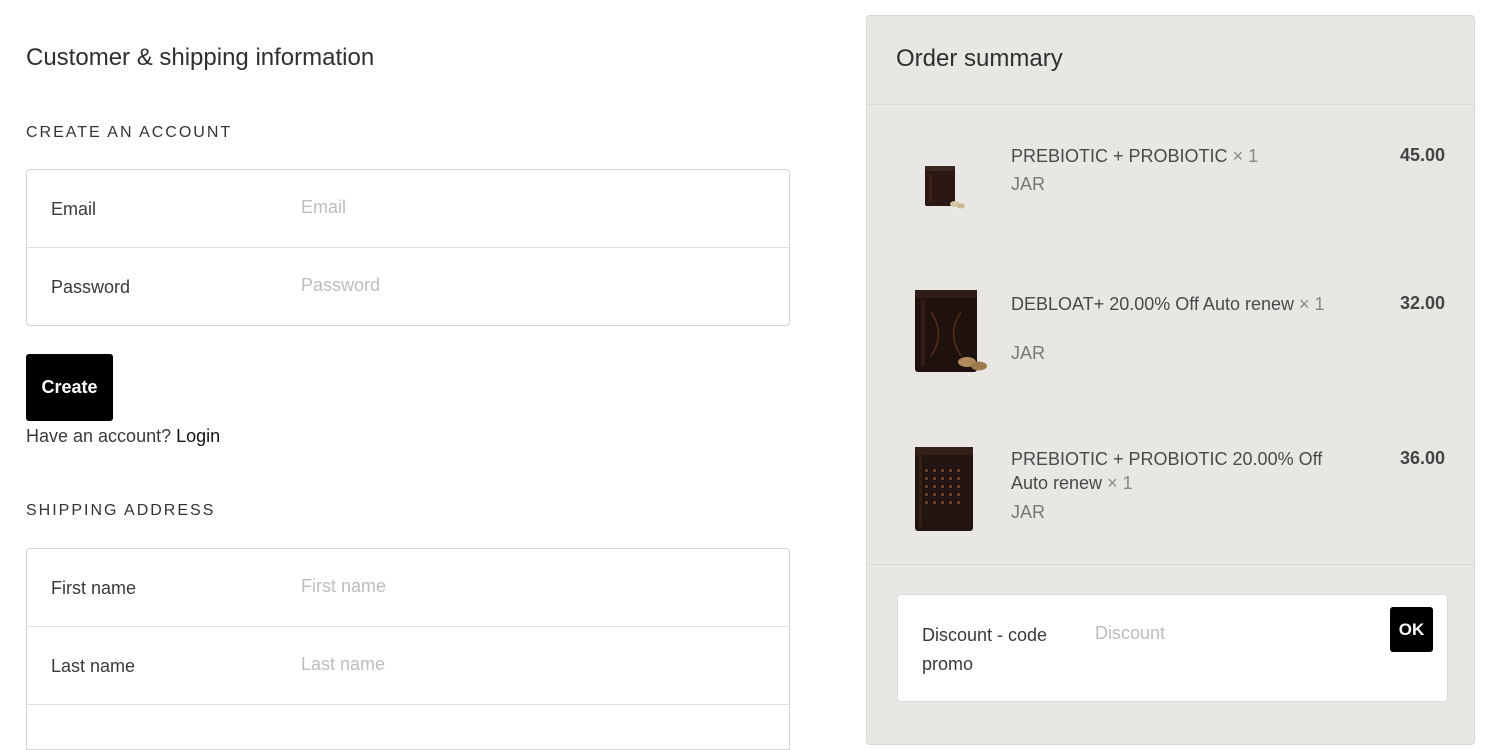 Image resolution: width=1500 pixels, height=750 pixels. I want to click on last-name-row: Last name, so click(408, 666).